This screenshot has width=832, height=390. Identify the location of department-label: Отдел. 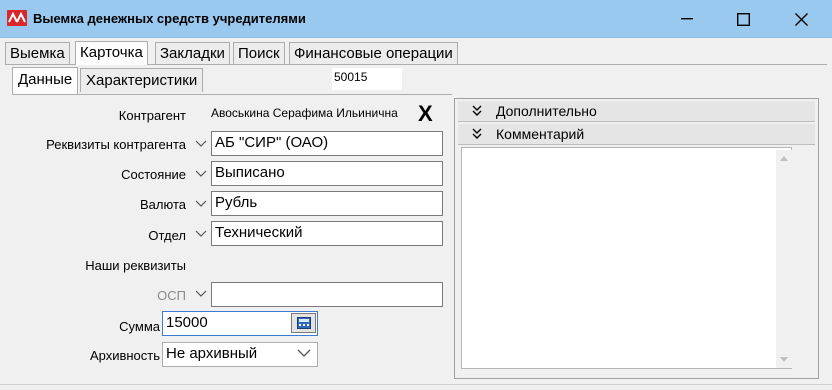
(167, 235).